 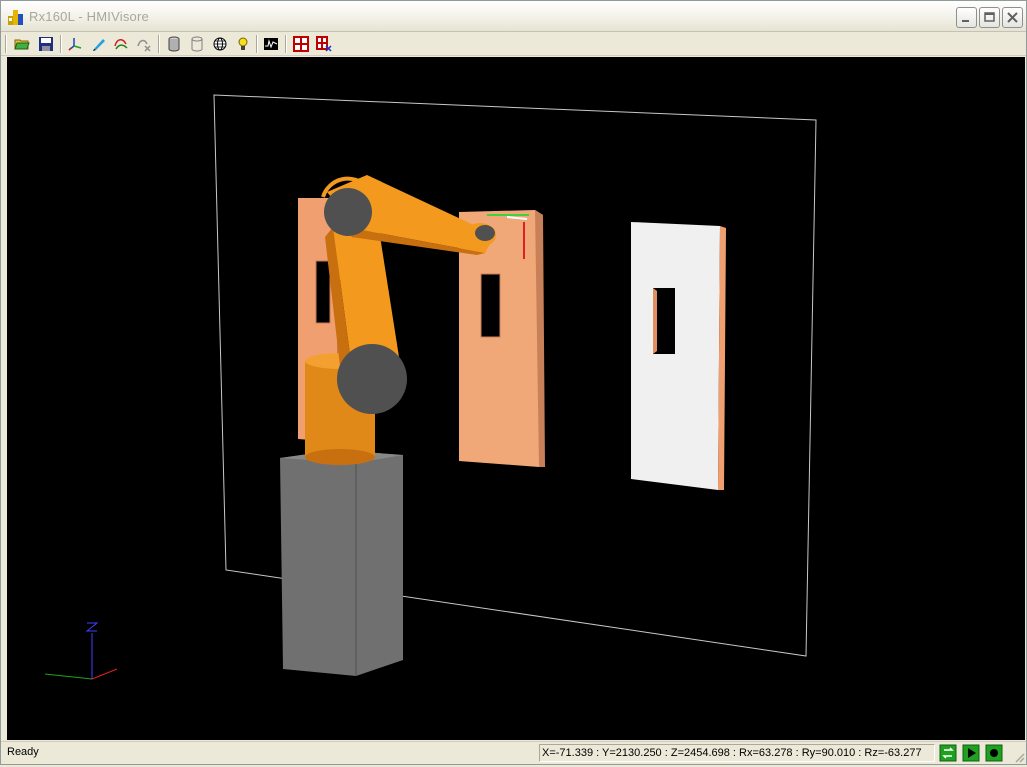 What do you see at coordinates (6, 44) in the screenshot?
I see `toolbar-grip` at bounding box center [6, 44].